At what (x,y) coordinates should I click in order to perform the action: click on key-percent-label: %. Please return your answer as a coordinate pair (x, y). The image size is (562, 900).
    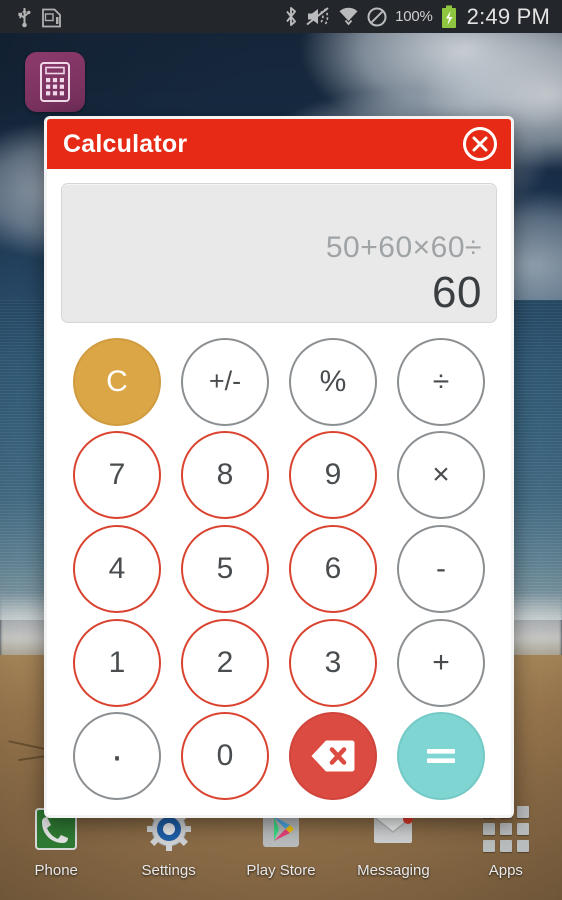
    Looking at the image, I should click on (333, 381).